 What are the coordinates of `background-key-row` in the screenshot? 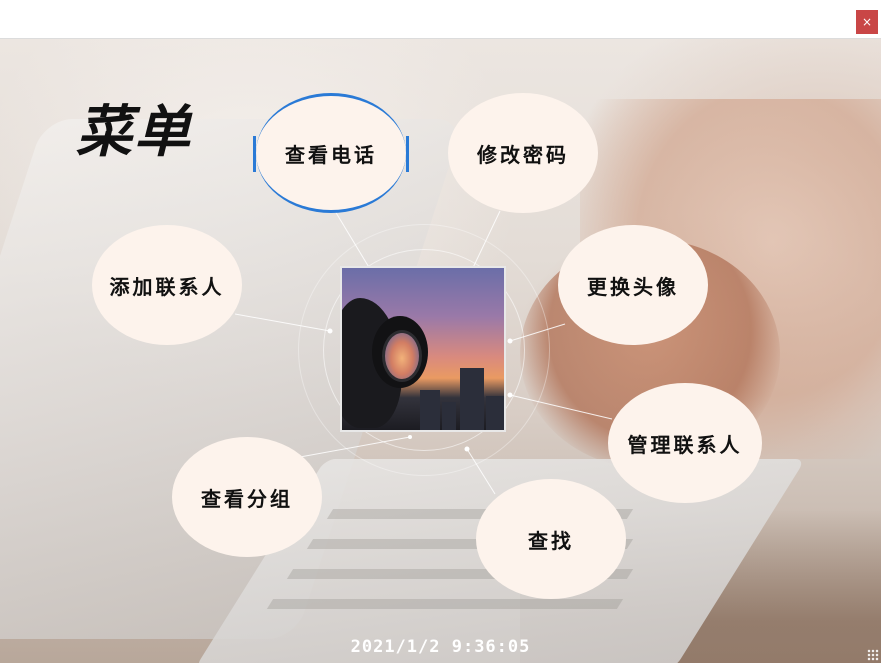 It's located at (445, 604).